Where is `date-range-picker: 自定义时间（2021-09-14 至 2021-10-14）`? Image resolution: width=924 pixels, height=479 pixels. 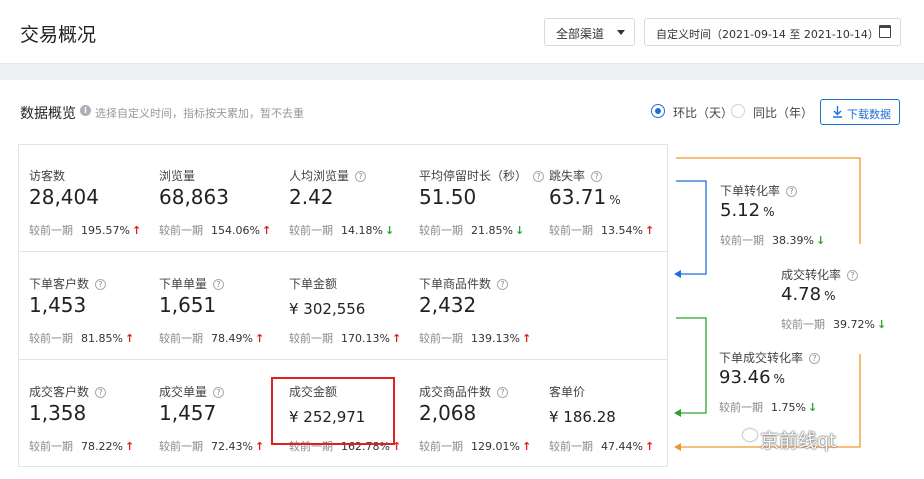
date-range-picker: 自定义时间（2021-09-14 至 2021-10-14） is located at coordinates (772, 32).